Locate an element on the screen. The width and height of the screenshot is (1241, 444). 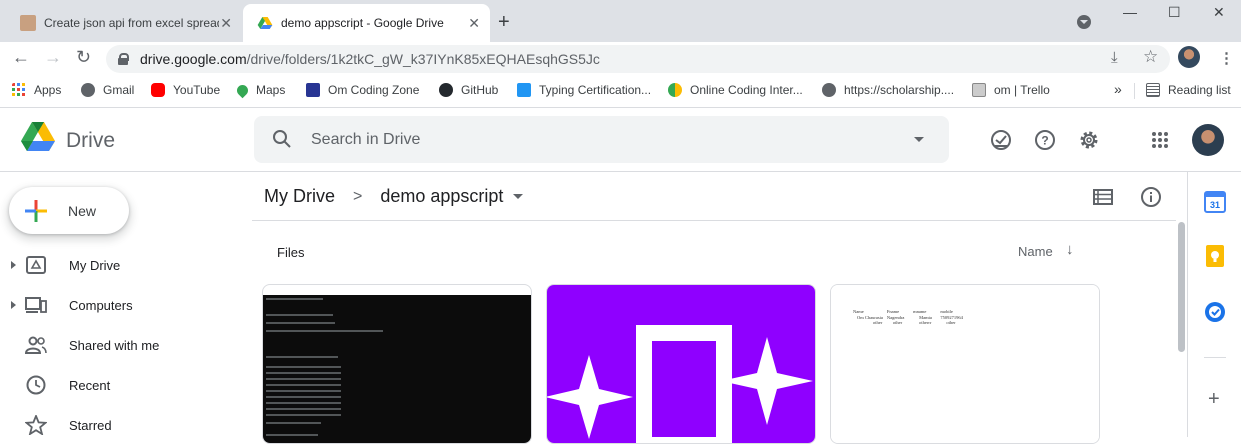
bookmark-om-coding-zone: Om Coding Zone is located at coordinates (362, 90).